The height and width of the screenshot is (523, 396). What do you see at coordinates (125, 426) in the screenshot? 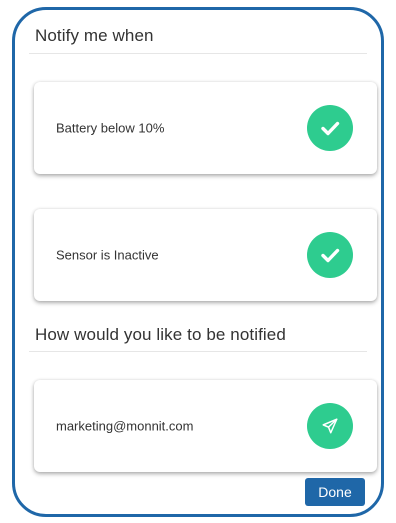
I see `email-address-label: marketing@monnit.com` at bounding box center [125, 426].